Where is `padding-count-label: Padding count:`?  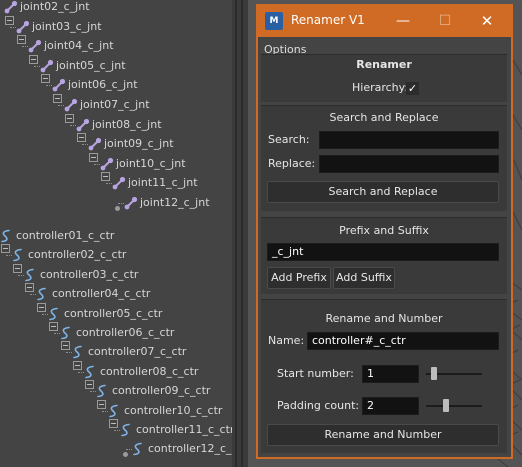
padding-count-label: Padding count: is located at coordinates (318, 405).